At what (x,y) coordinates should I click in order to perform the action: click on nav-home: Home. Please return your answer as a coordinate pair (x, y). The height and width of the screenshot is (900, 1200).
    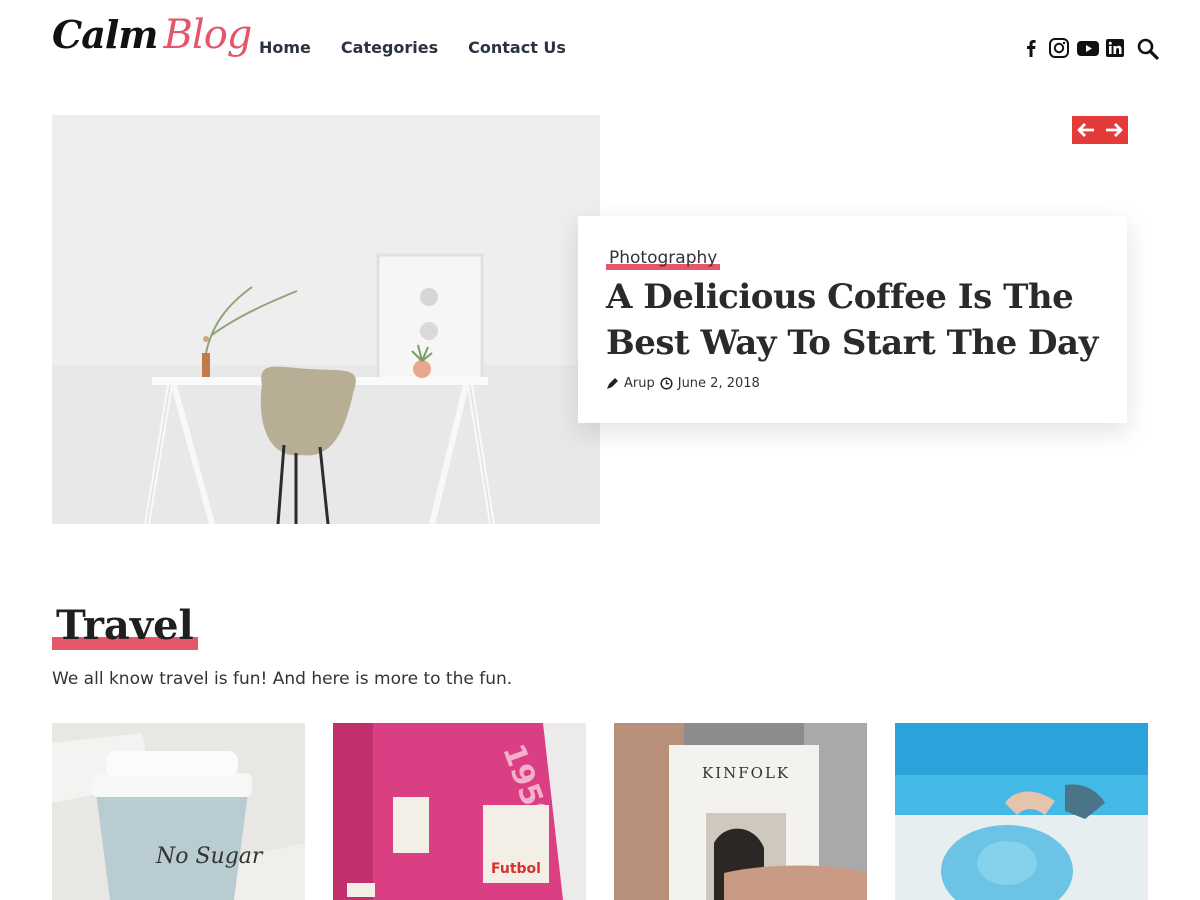
    Looking at the image, I should click on (285, 47).